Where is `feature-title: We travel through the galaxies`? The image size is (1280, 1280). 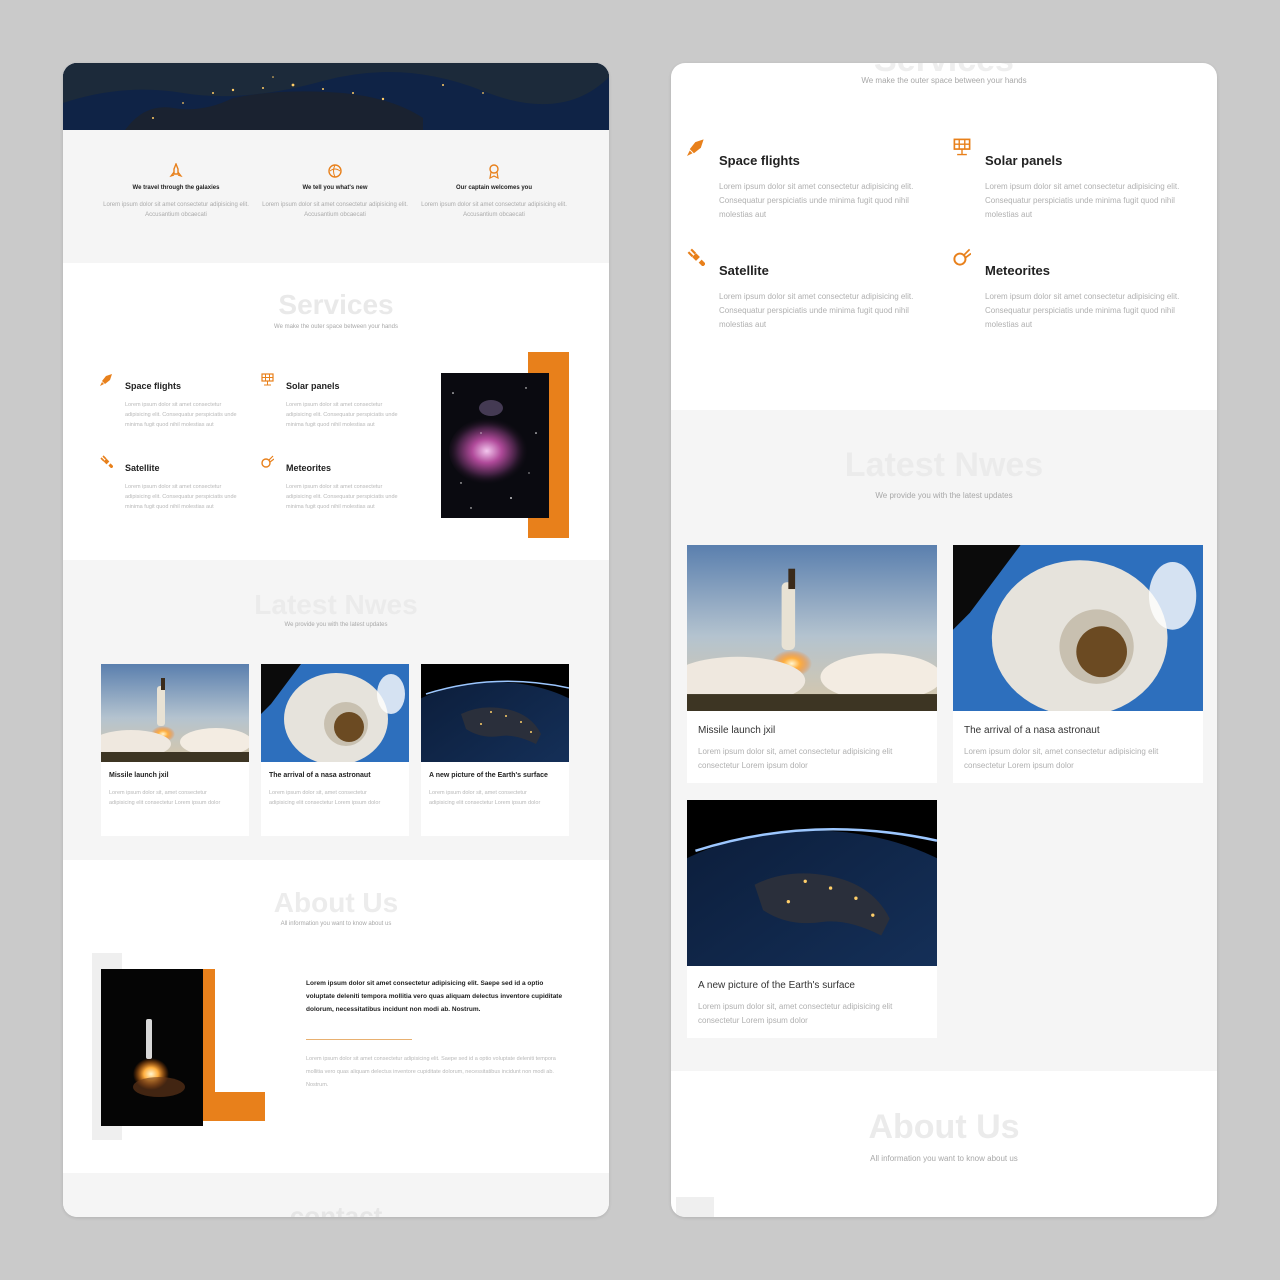
feature-title: We travel through the galaxies is located at coordinates (176, 188).